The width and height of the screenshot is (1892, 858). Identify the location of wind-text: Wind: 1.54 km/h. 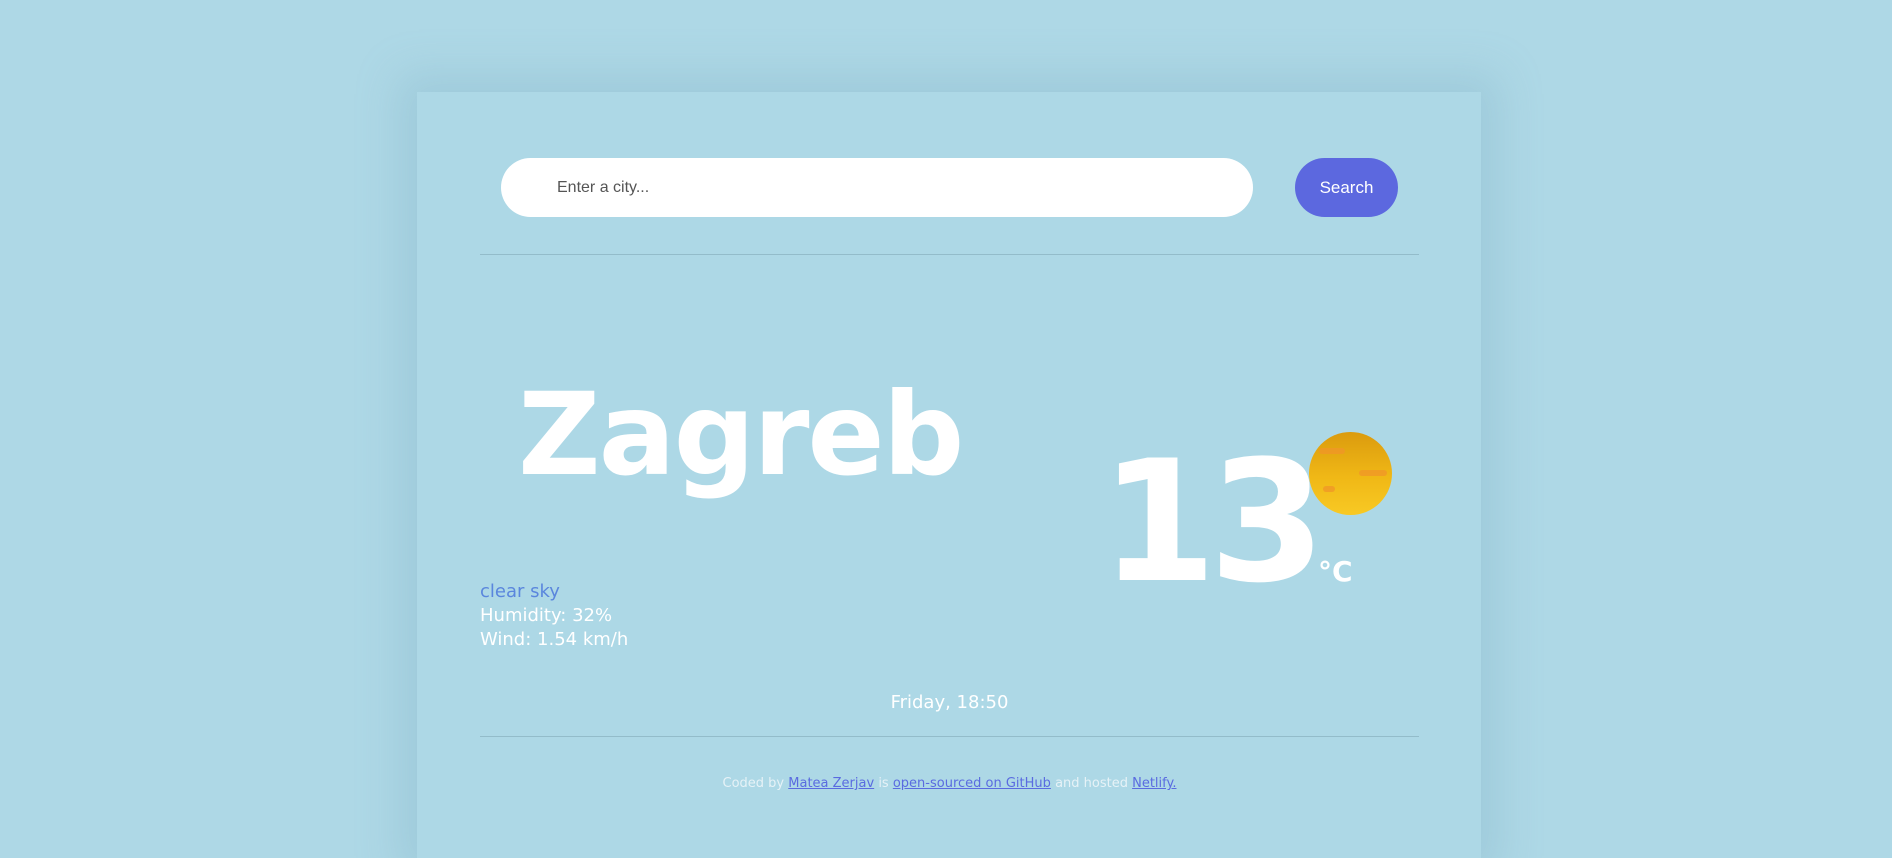
(554, 639).